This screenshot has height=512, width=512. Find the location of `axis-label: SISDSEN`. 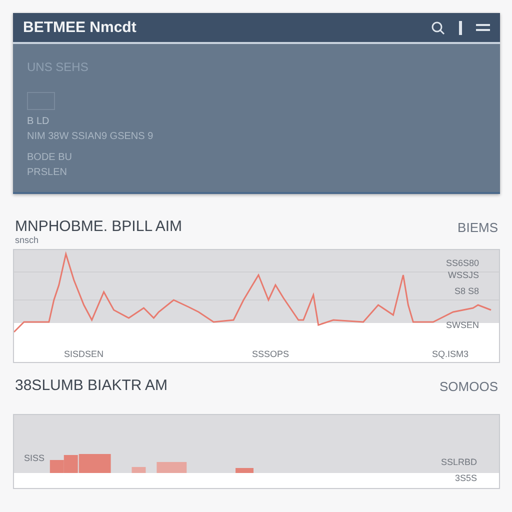

axis-label: SISDSEN is located at coordinates (84, 354).